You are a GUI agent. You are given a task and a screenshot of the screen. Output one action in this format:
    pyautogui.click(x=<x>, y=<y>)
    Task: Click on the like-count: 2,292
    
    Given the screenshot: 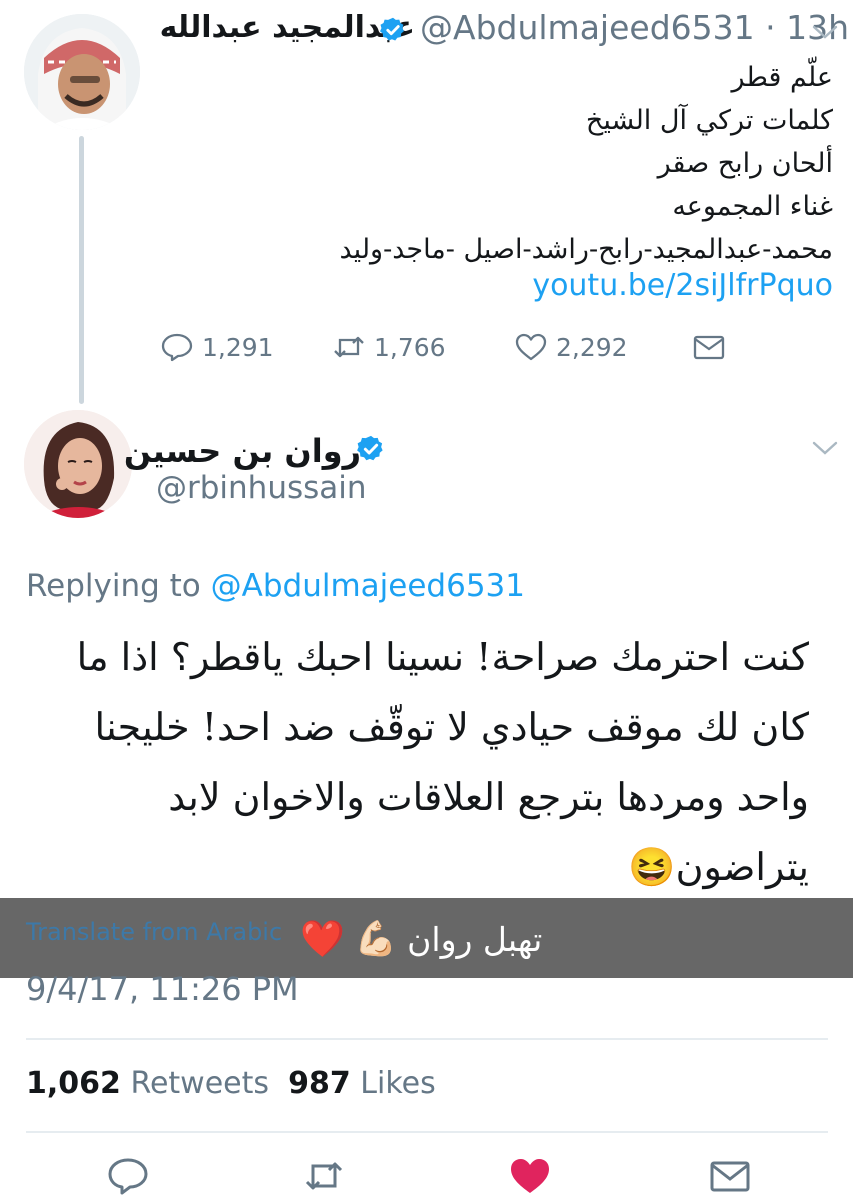 What is the action you would take?
    pyautogui.click(x=592, y=347)
    